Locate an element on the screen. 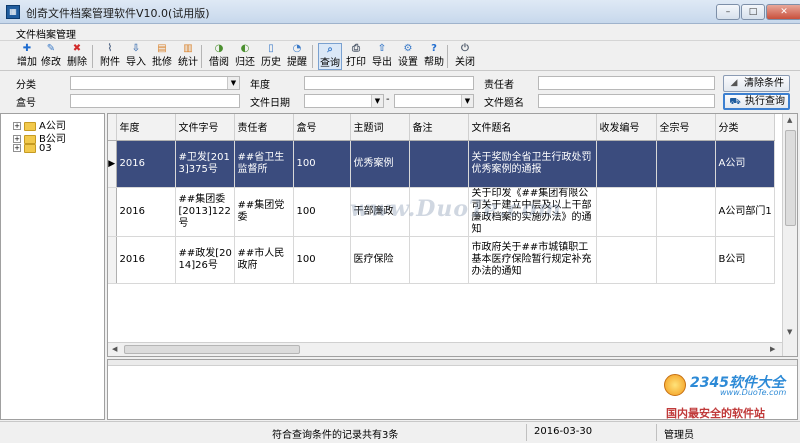 The image size is (800, 443). batch-edit-icon: ▤ is located at coordinates (162, 48).